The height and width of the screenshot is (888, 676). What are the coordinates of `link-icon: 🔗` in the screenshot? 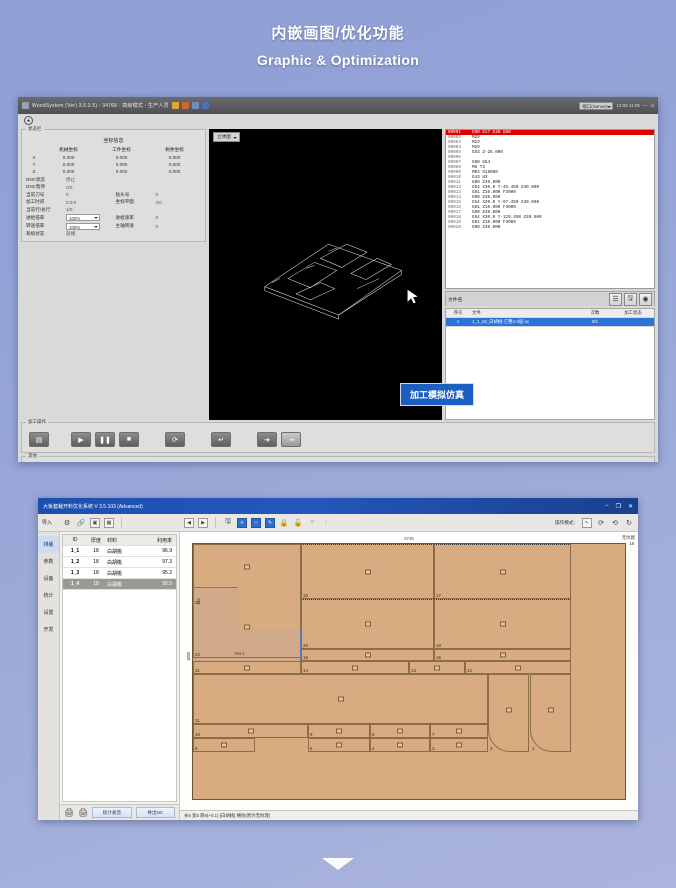 It's located at (81, 523).